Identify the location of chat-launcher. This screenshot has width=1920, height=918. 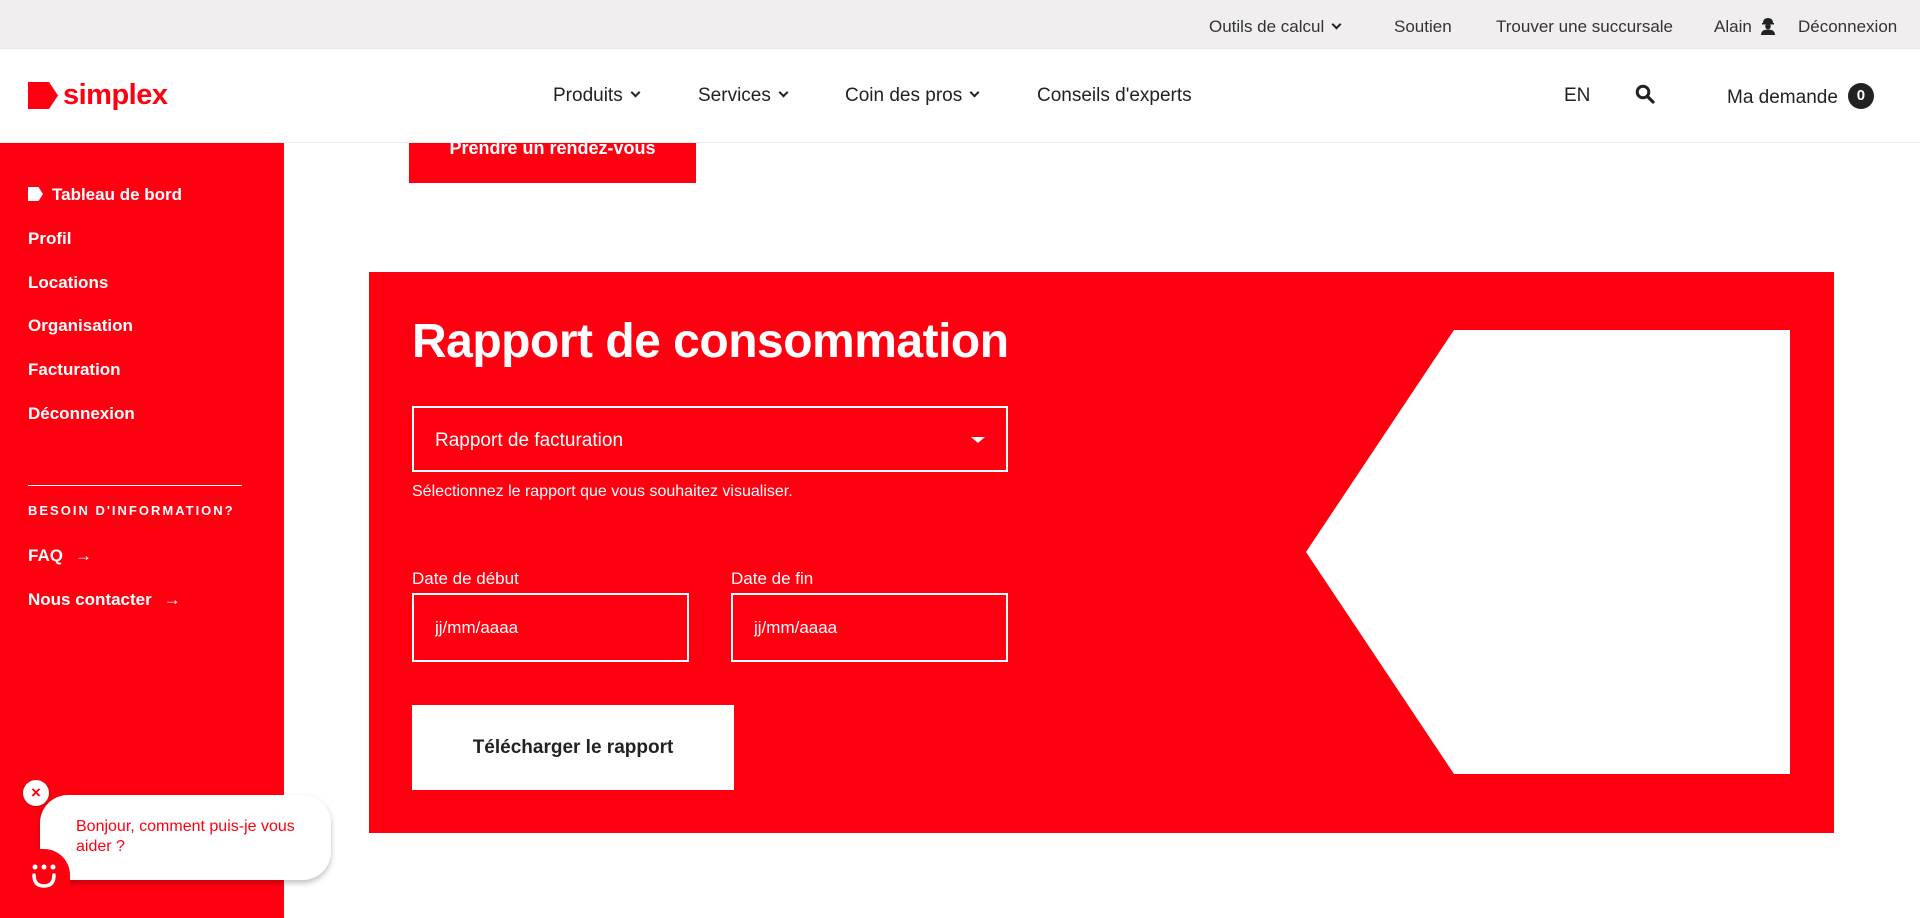
(42, 875).